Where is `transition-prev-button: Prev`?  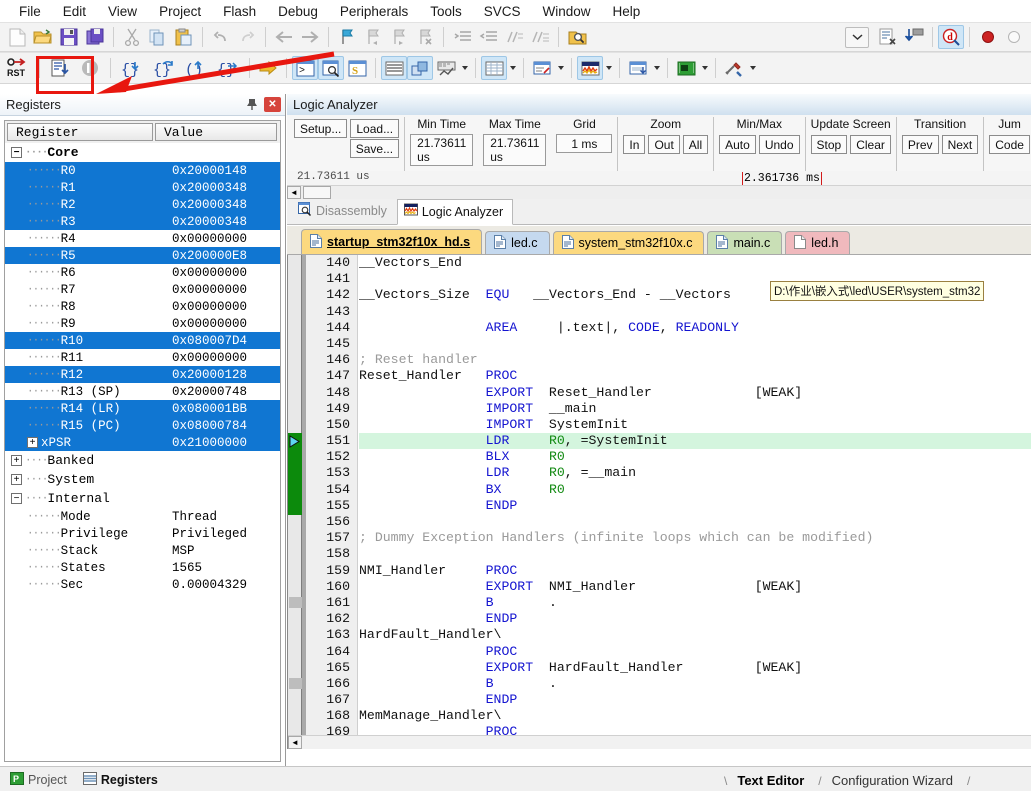 transition-prev-button: Prev is located at coordinates (920, 144).